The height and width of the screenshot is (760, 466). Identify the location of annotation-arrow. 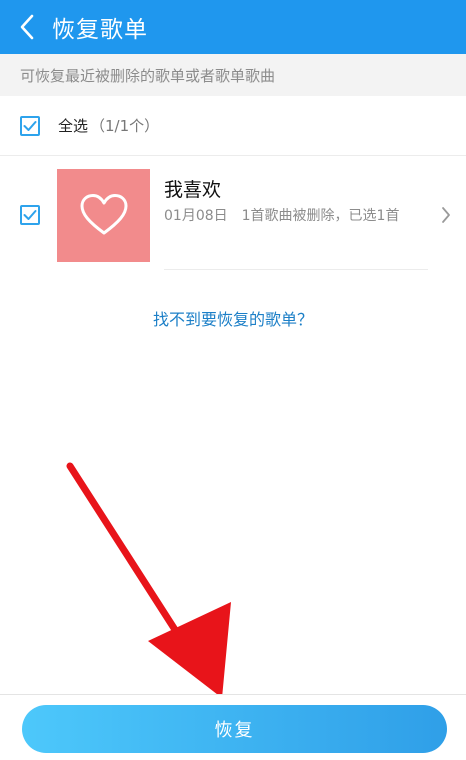
(148, 580).